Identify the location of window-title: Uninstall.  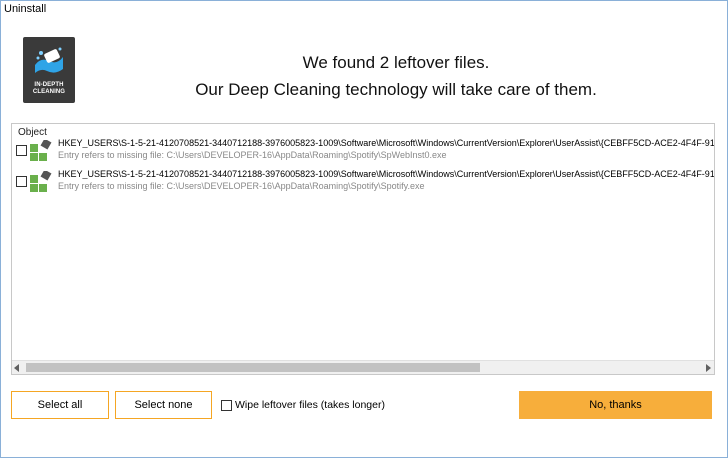
(25, 9).